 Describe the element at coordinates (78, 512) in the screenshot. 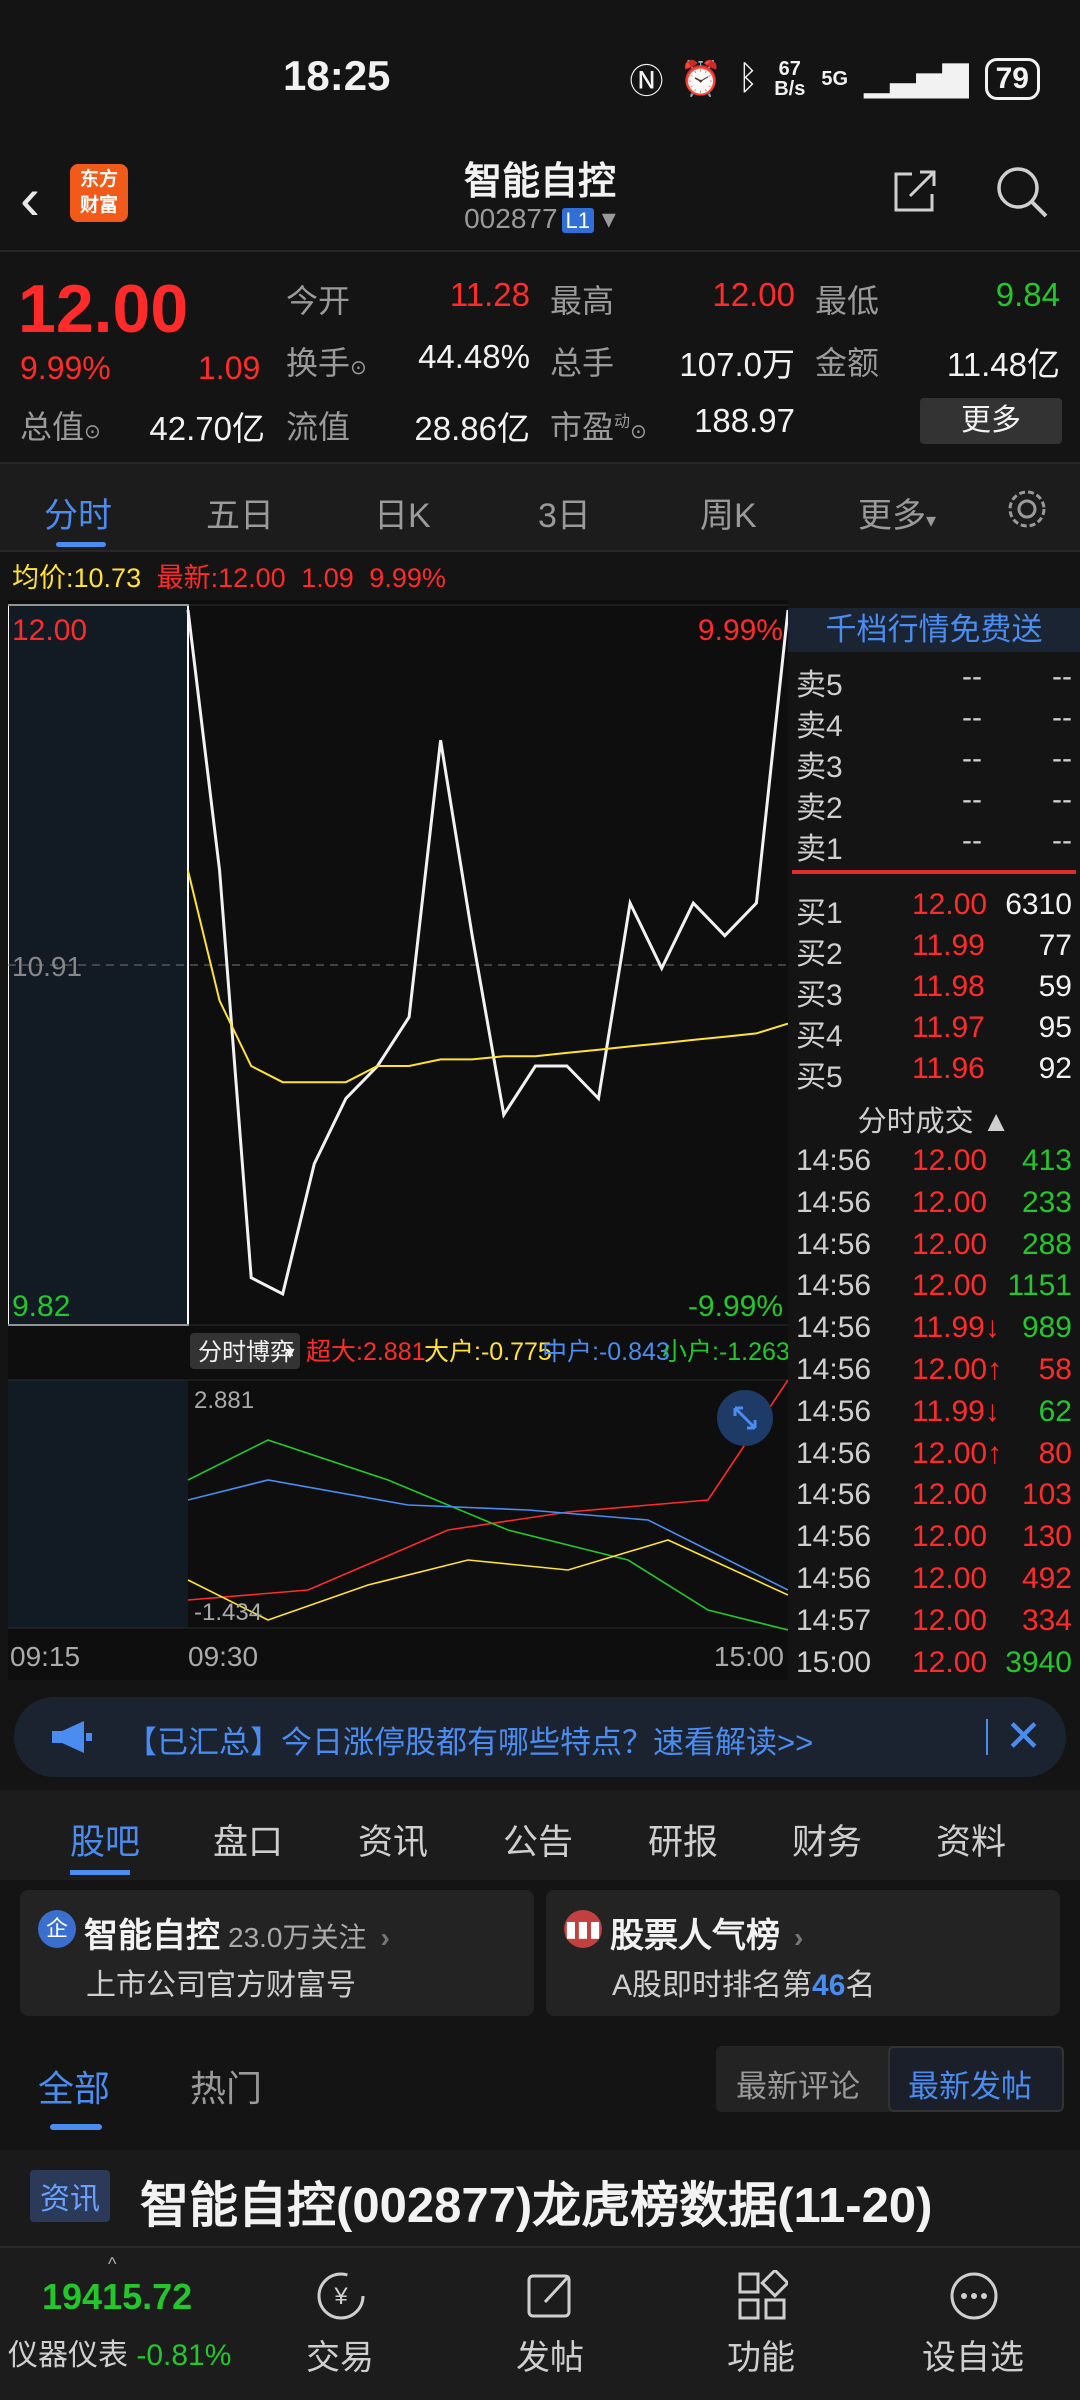

I see `tab-intraday: 分时` at that location.